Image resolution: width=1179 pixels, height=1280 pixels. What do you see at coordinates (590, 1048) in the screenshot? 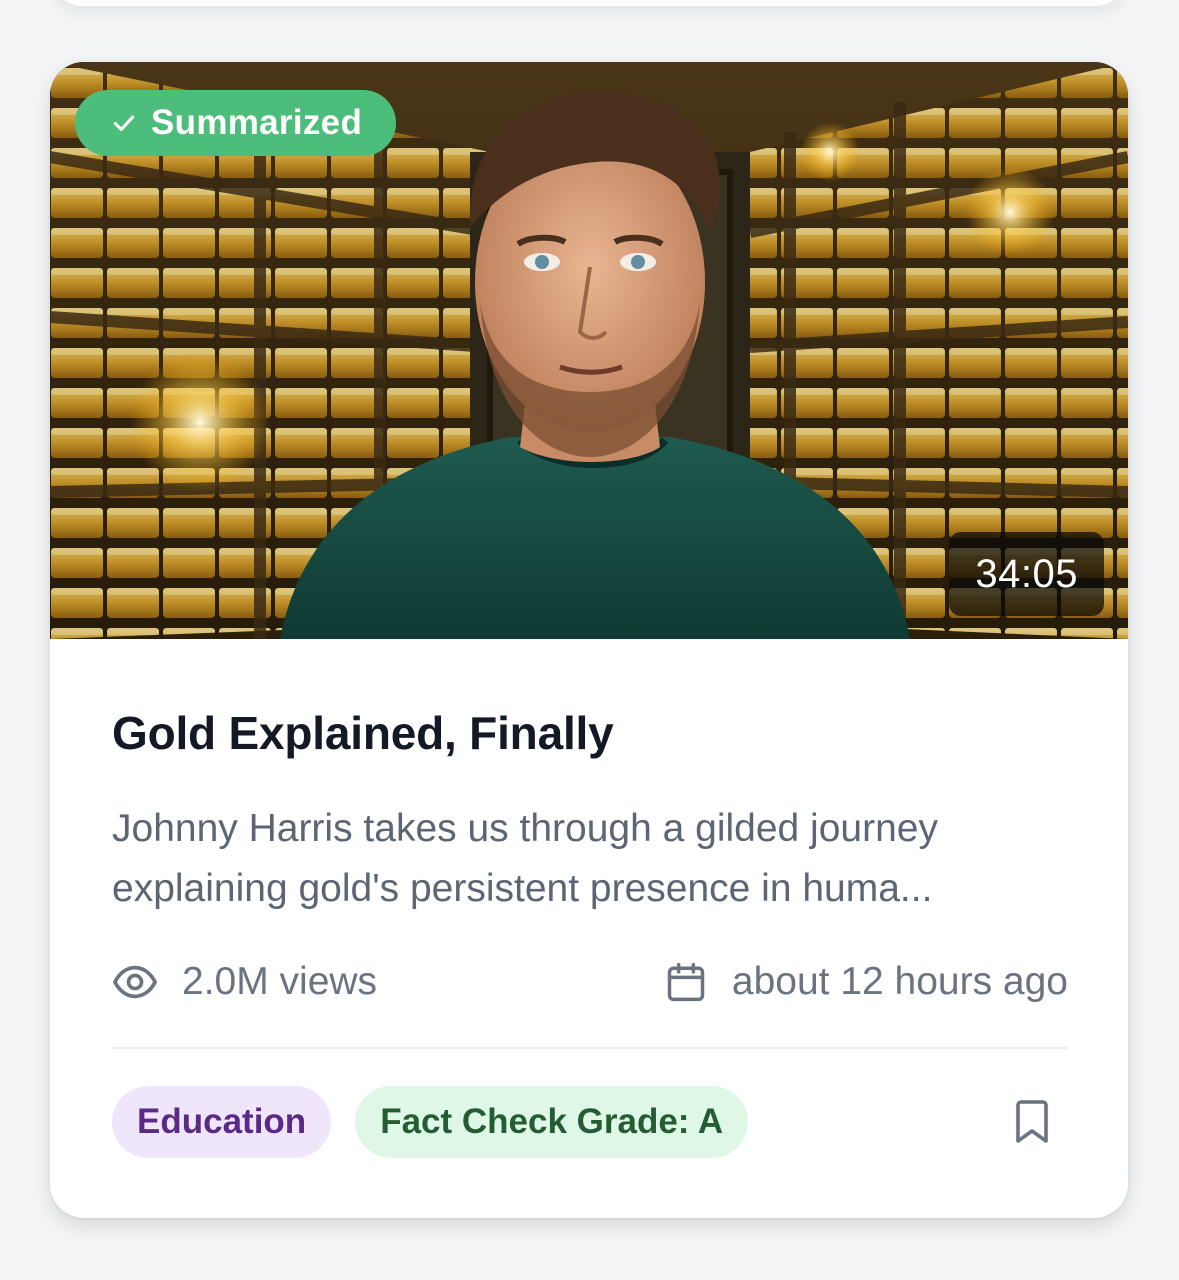
I see `divider` at bounding box center [590, 1048].